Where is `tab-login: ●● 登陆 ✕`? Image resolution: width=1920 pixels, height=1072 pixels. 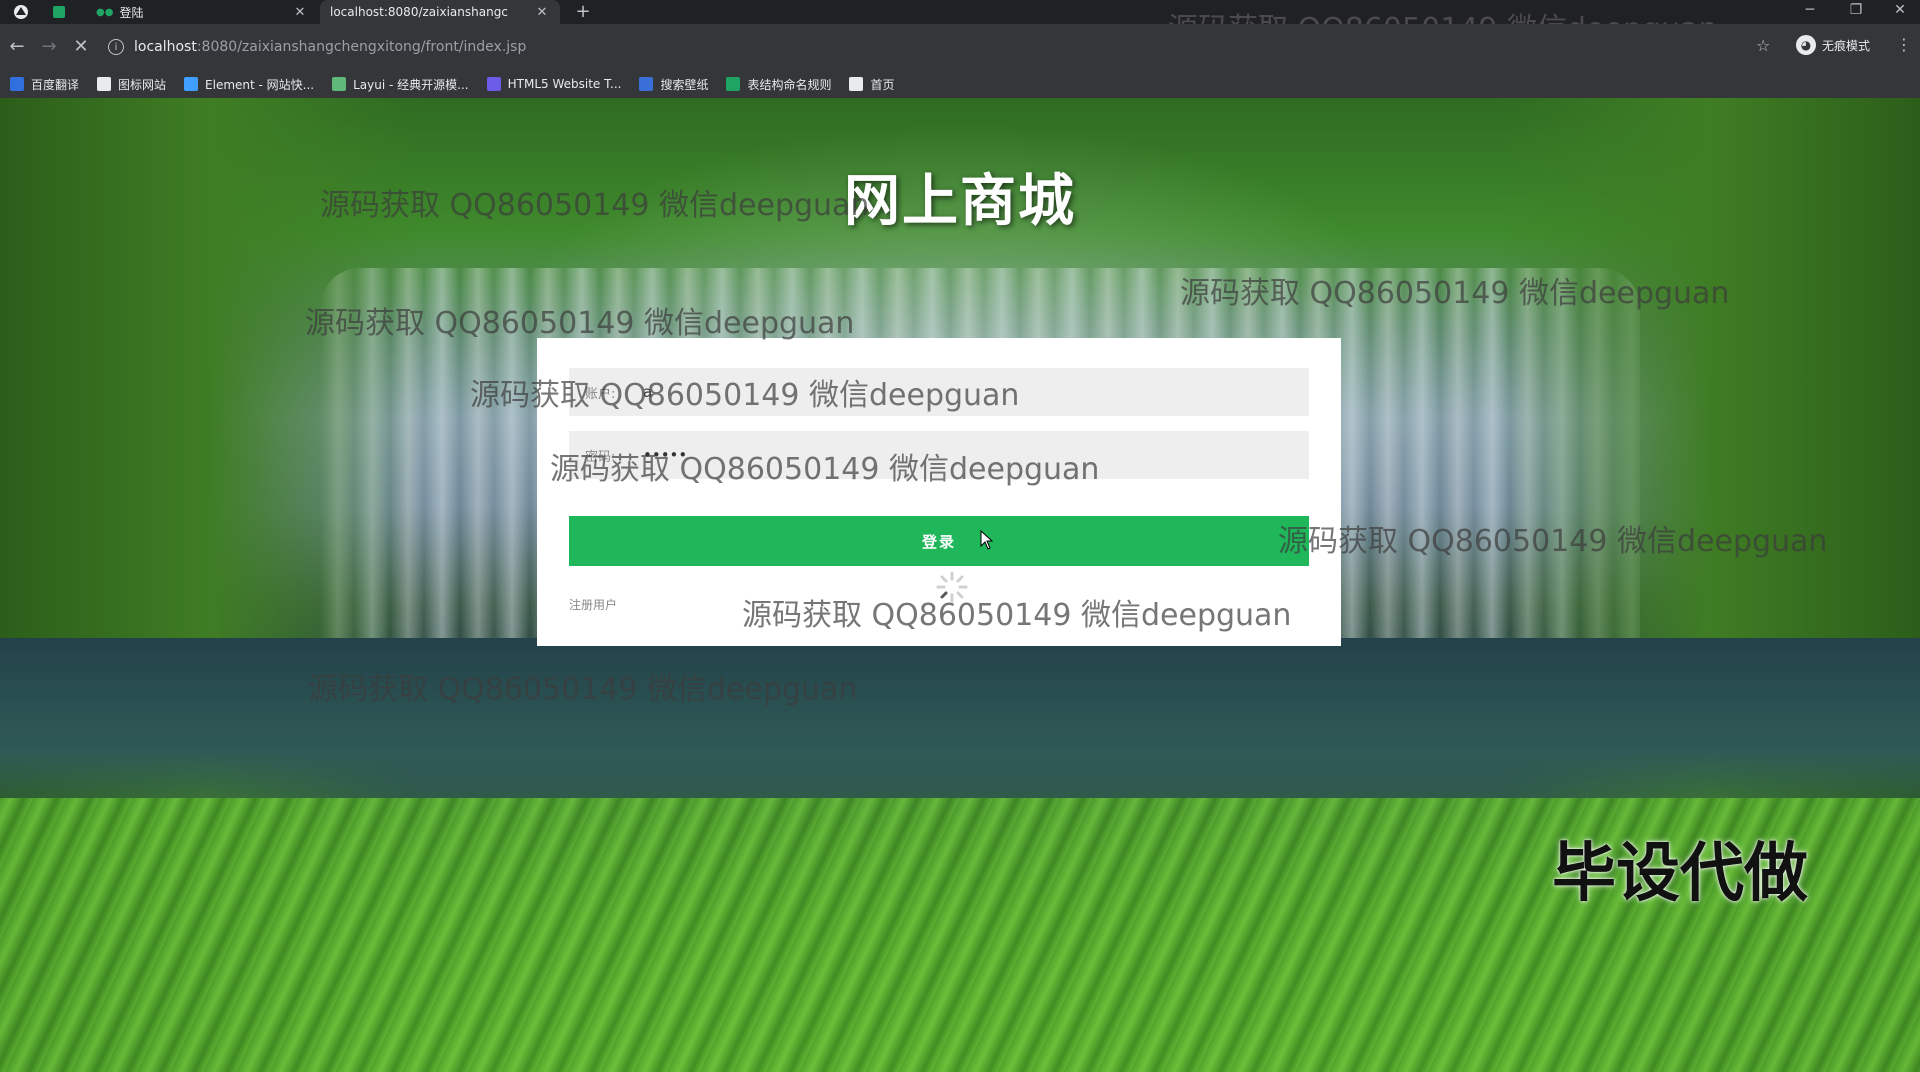
tab-login: ●● 登陆 ✕ is located at coordinates (202, 12).